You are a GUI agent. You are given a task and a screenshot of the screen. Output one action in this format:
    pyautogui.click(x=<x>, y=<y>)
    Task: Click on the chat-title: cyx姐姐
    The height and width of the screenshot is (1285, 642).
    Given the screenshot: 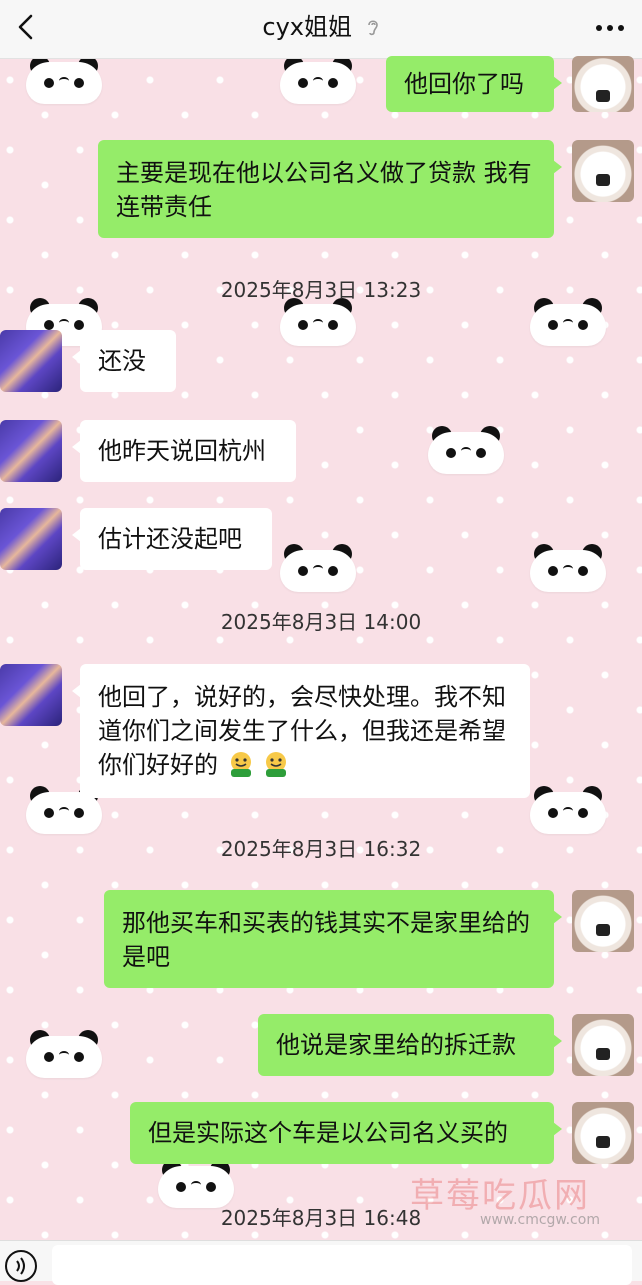 What is the action you would take?
    pyautogui.click(x=321, y=27)
    